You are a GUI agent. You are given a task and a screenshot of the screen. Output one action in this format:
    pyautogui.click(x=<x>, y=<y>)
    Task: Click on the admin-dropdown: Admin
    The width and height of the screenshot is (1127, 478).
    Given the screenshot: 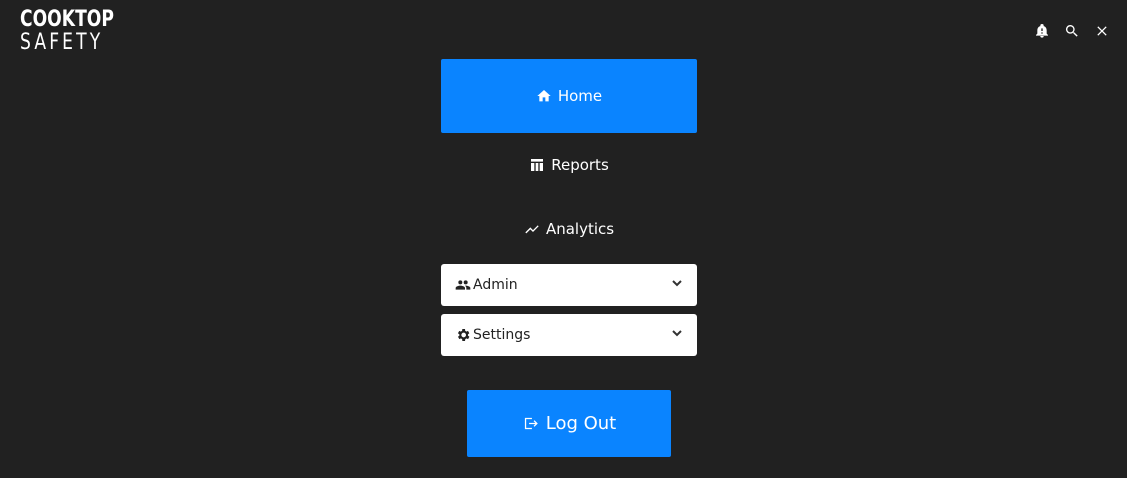 What is the action you would take?
    pyautogui.click(x=569, y=285)
    